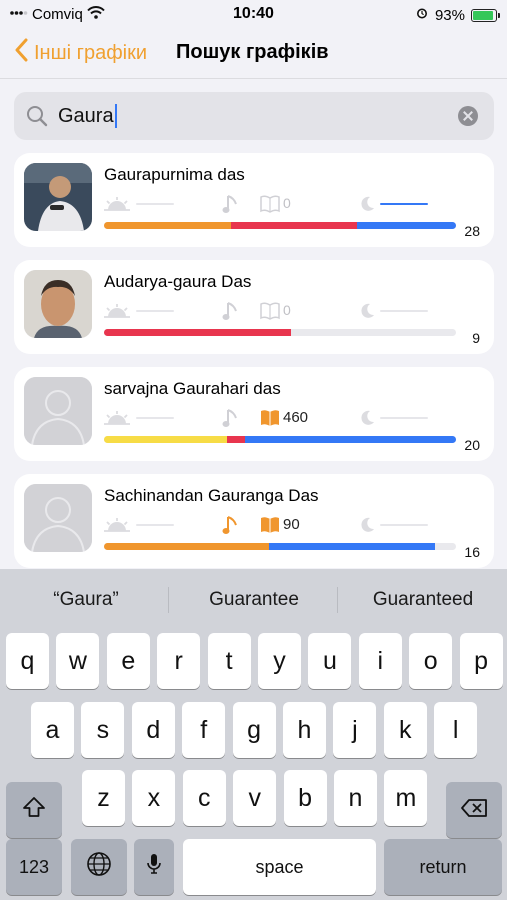 Image resolution: width=507 pixels, height=900 pixels. I want to click on result-card: Gaurapurnima das 0 28, so click(254, 200).